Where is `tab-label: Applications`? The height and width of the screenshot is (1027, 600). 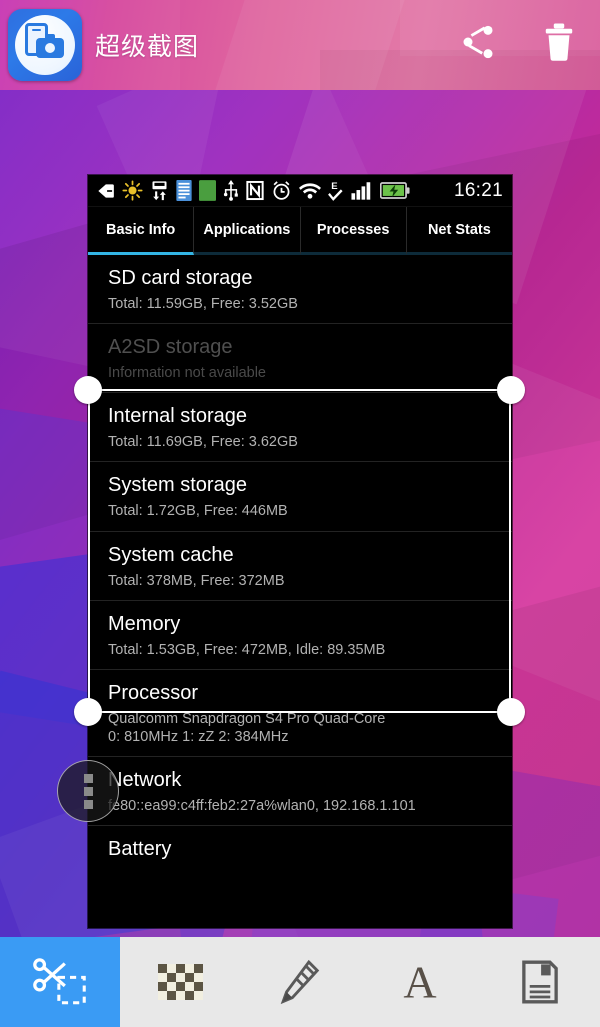
tab-label: Applications is located at coordinates (247, 229).